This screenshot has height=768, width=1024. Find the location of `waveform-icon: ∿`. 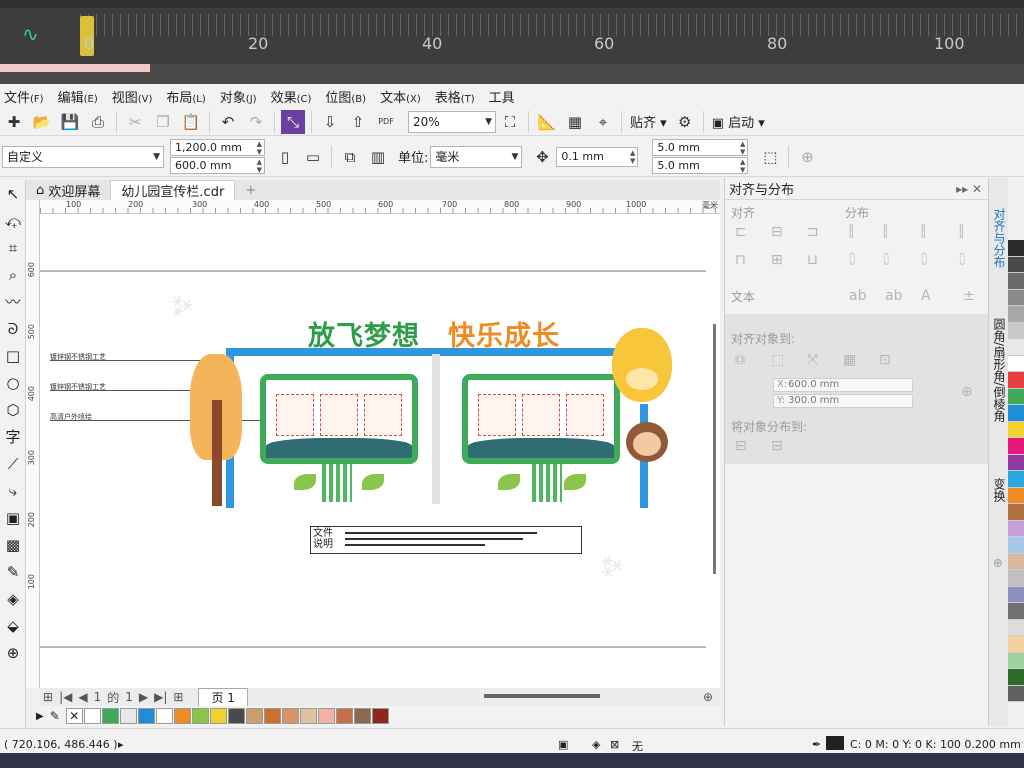

waveform-icon: ∿ is located at coordinates (30, 34).